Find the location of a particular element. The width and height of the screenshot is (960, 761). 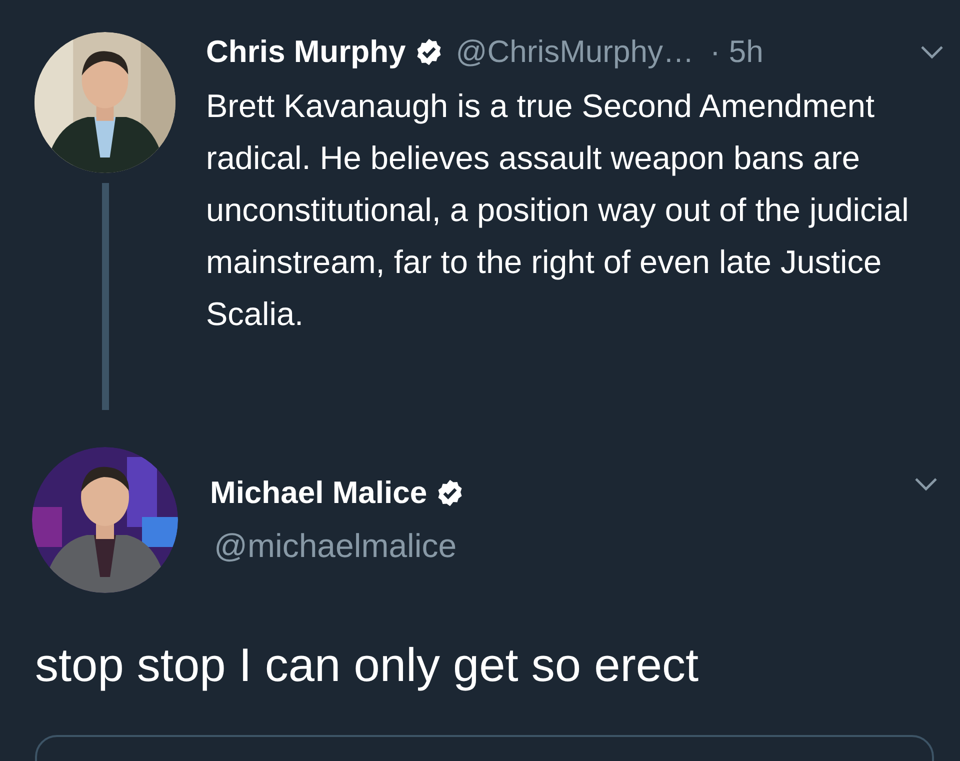

user-name: Chris Murphy is located at coordinates (306, 52).